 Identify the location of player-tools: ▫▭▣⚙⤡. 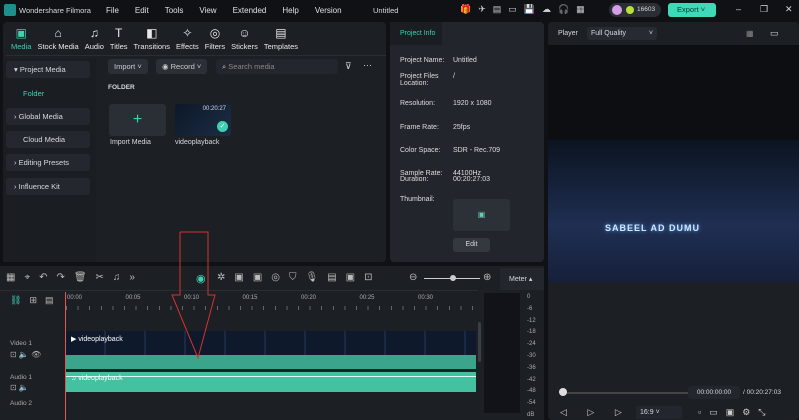
(735, 412).